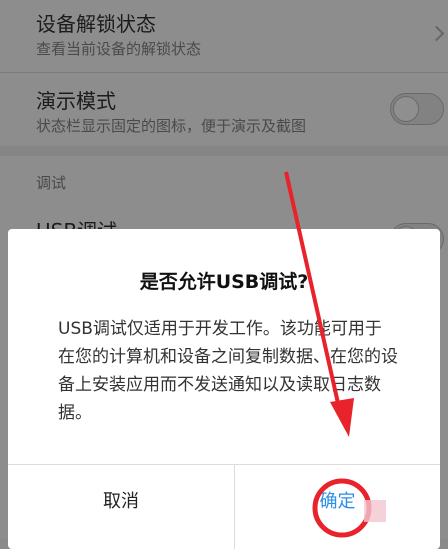 This screenshot has height=549, width=448. What do you see at coordinates (224, 35) in the screenshot?
I see `unlock-status-row: 设备解锁状态 查看当前设备的解锁状态` at bounding box center [224, 35].